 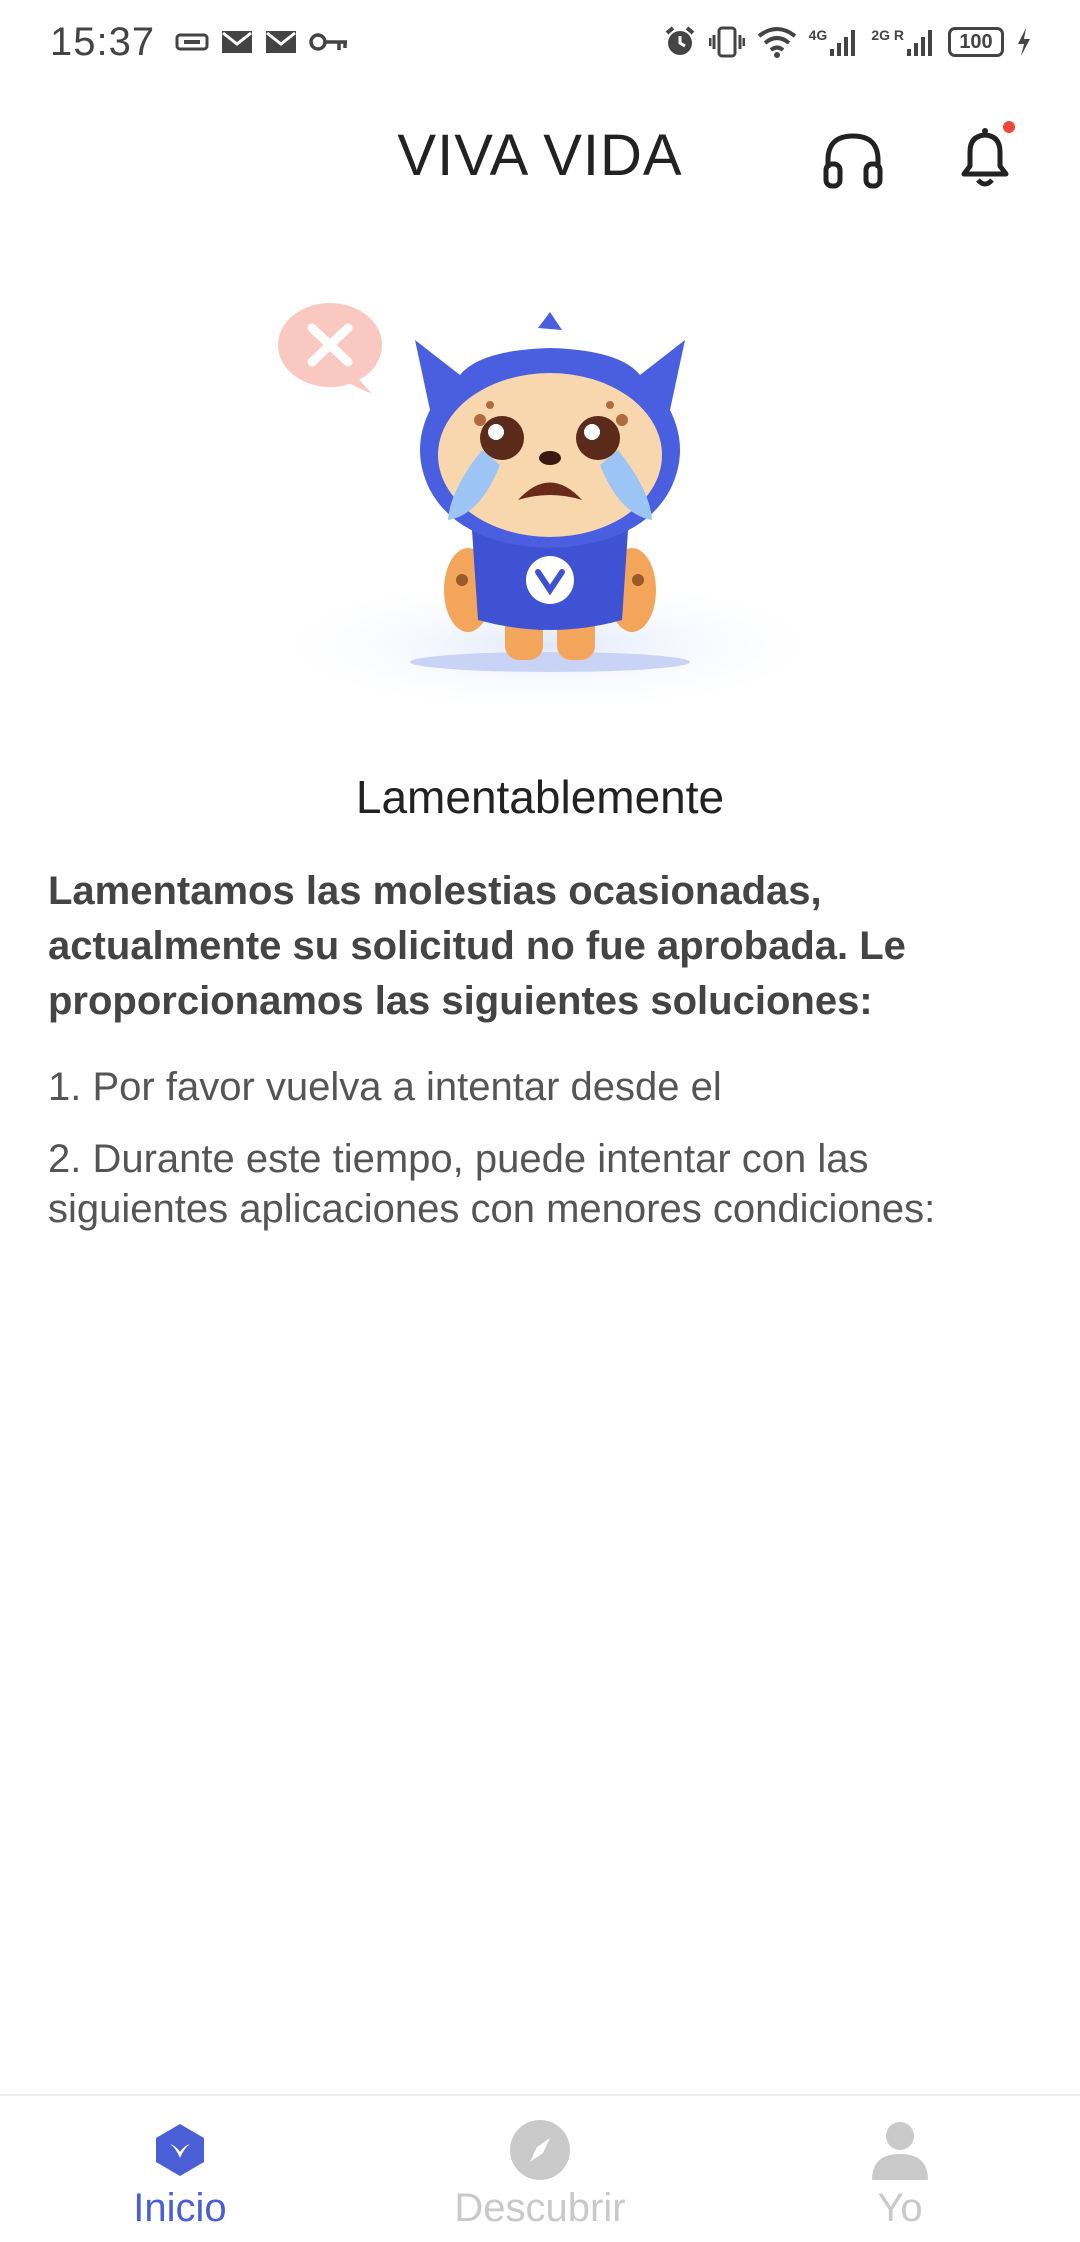 What do you see at coordinates (726, 42) in the screenshot?
I see `vibrate-icon` at bounding box center [726, 42].